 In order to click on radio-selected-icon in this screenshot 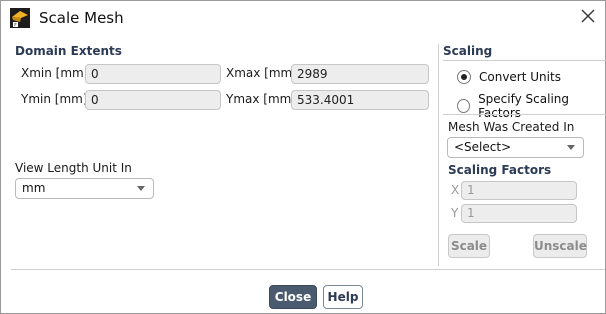, I will do `click(464, 77)`.